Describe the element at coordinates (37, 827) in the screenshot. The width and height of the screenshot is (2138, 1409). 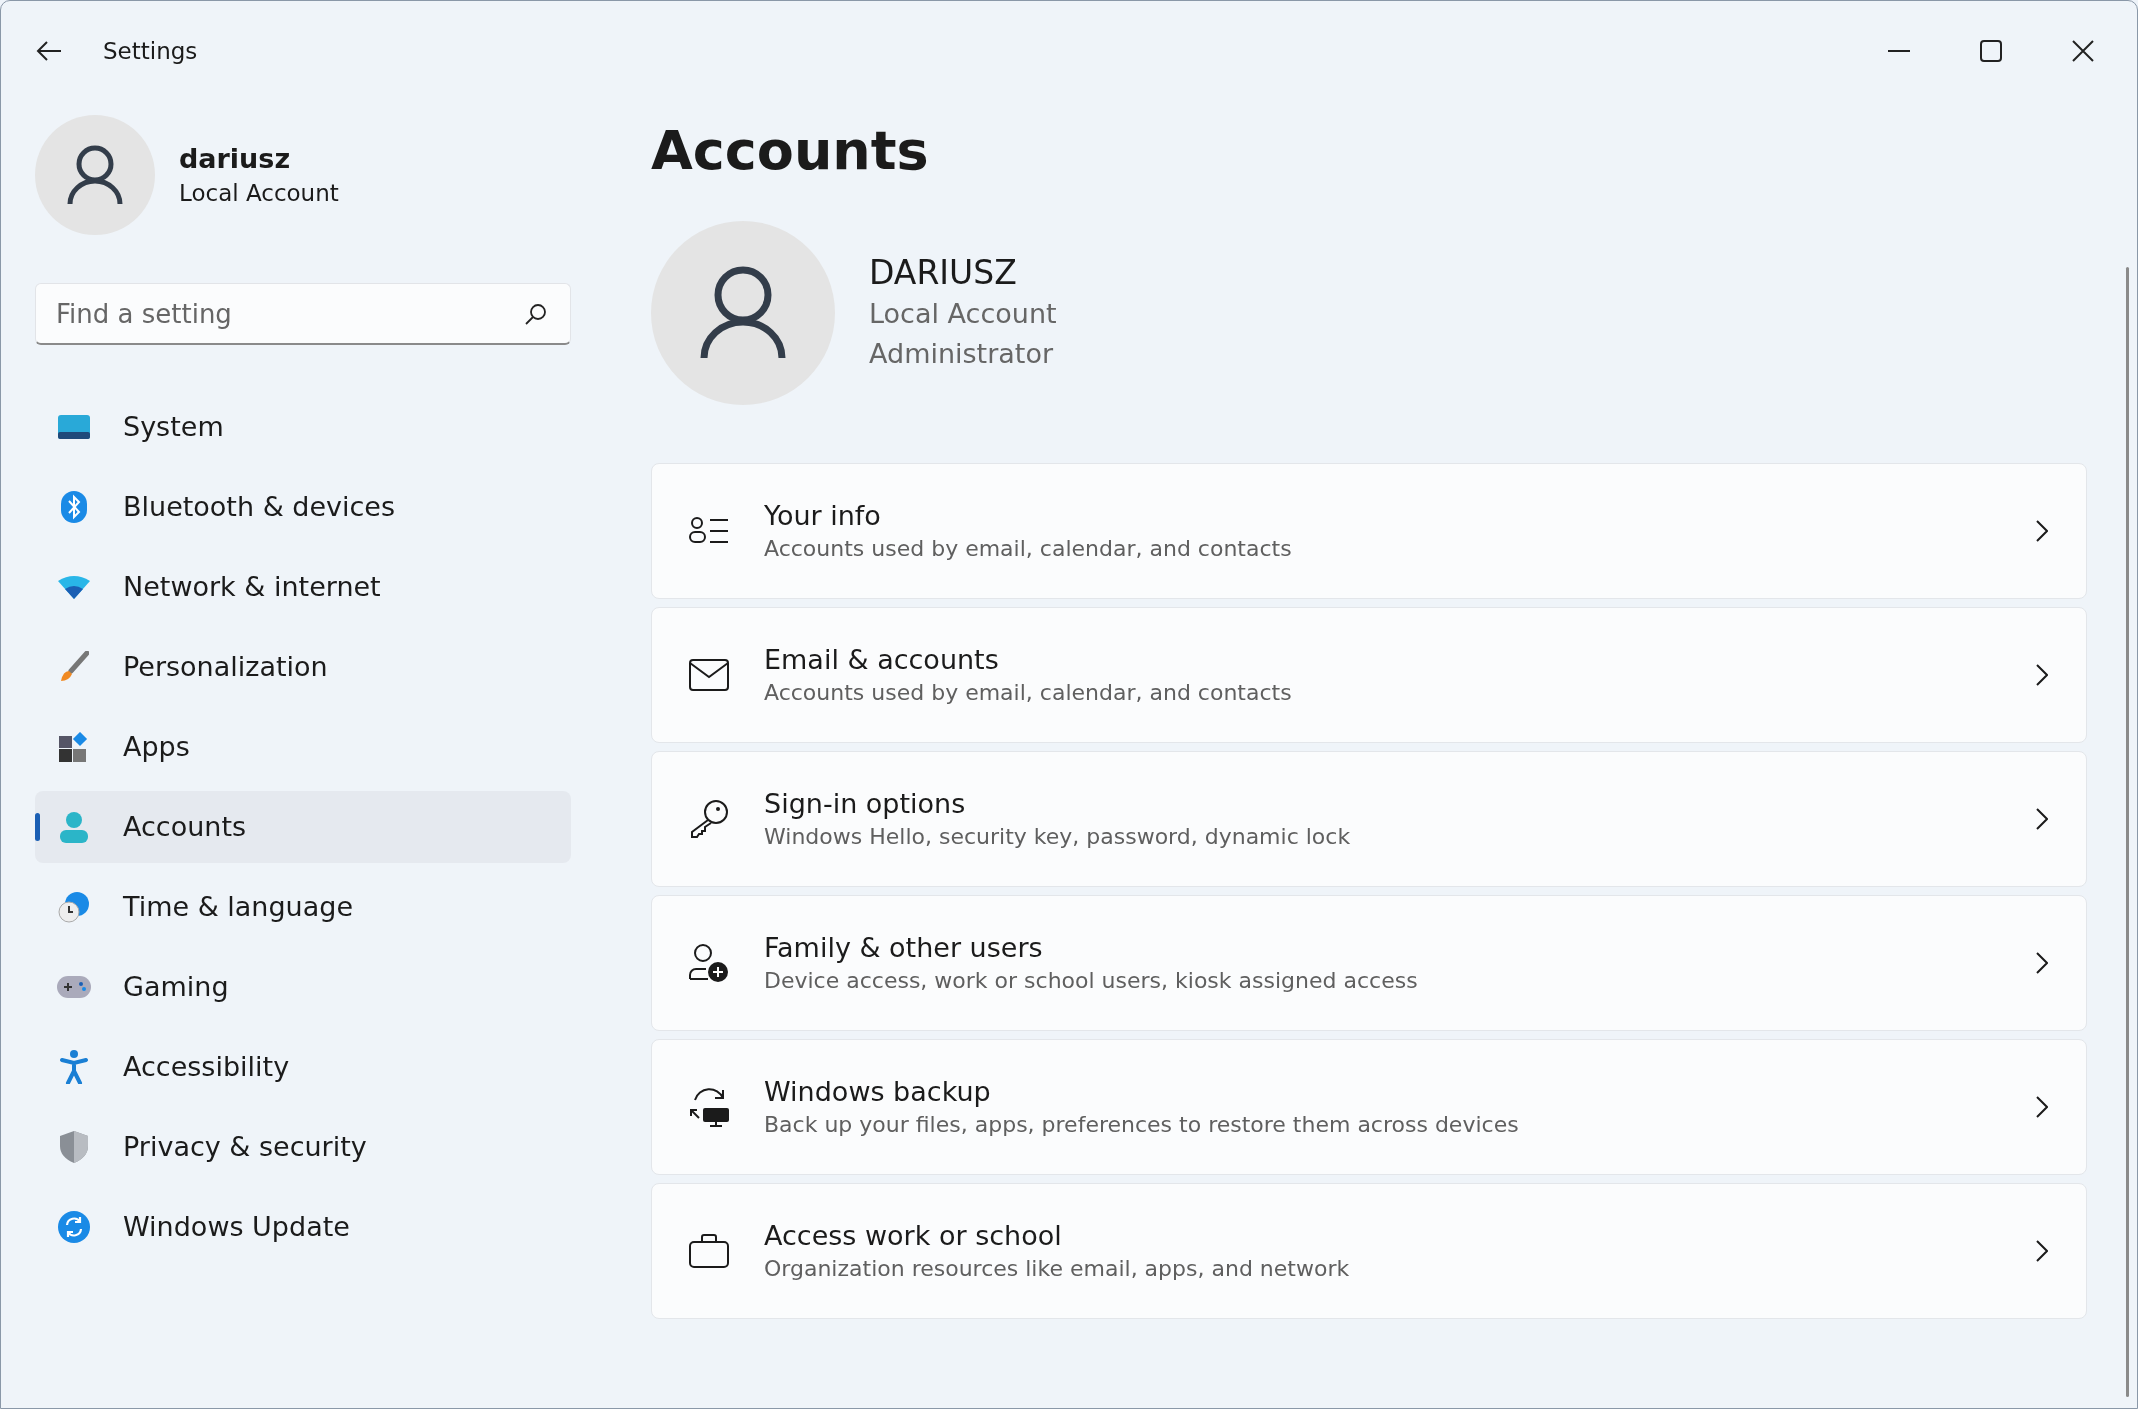
I see `selection-indicator` at that location.